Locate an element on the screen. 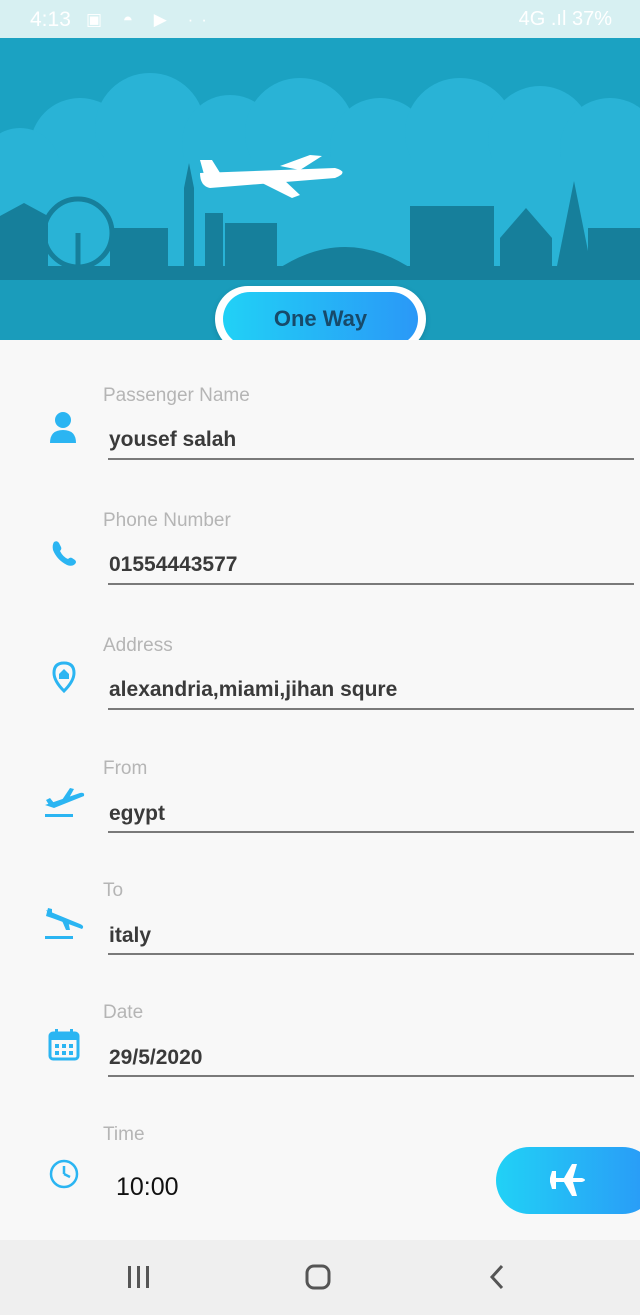 This screenshot has width=640, height=1315. address-value: alexandria,miami,jihan squre is located at coordinates (253, 690).